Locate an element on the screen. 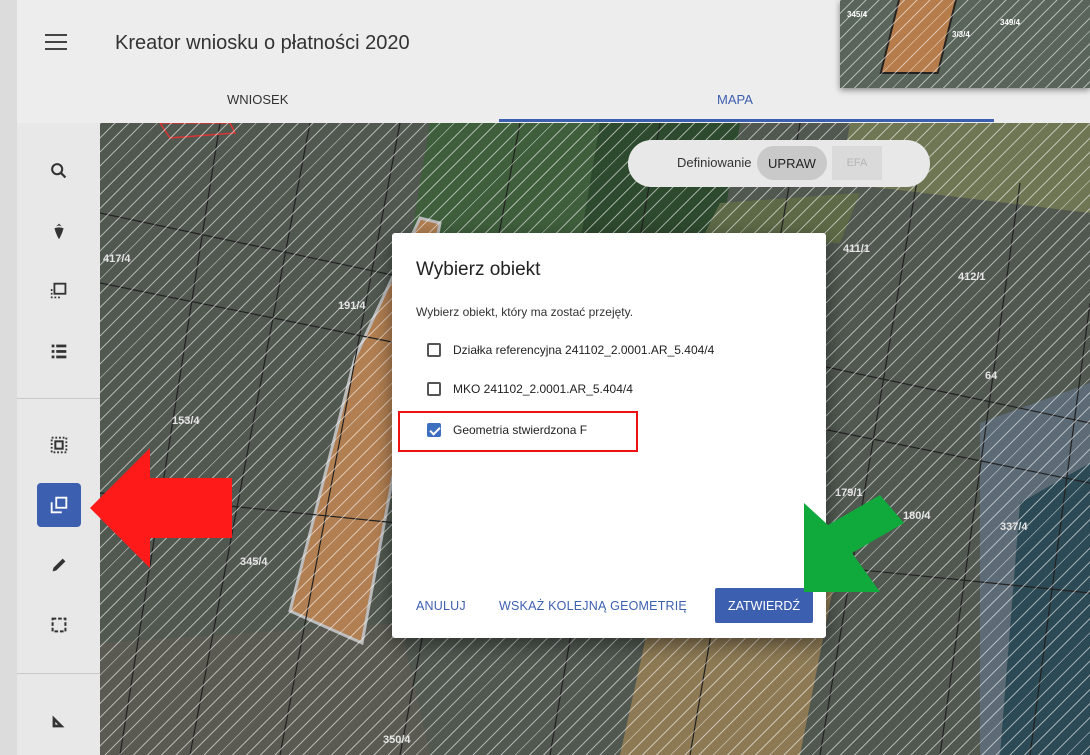 The height and width of the screenshot is (755, 1090). next-geometry-button: WSKAŻ KOLEJNĄ GEOMETRIĘ is located at coordinates (593, 606).